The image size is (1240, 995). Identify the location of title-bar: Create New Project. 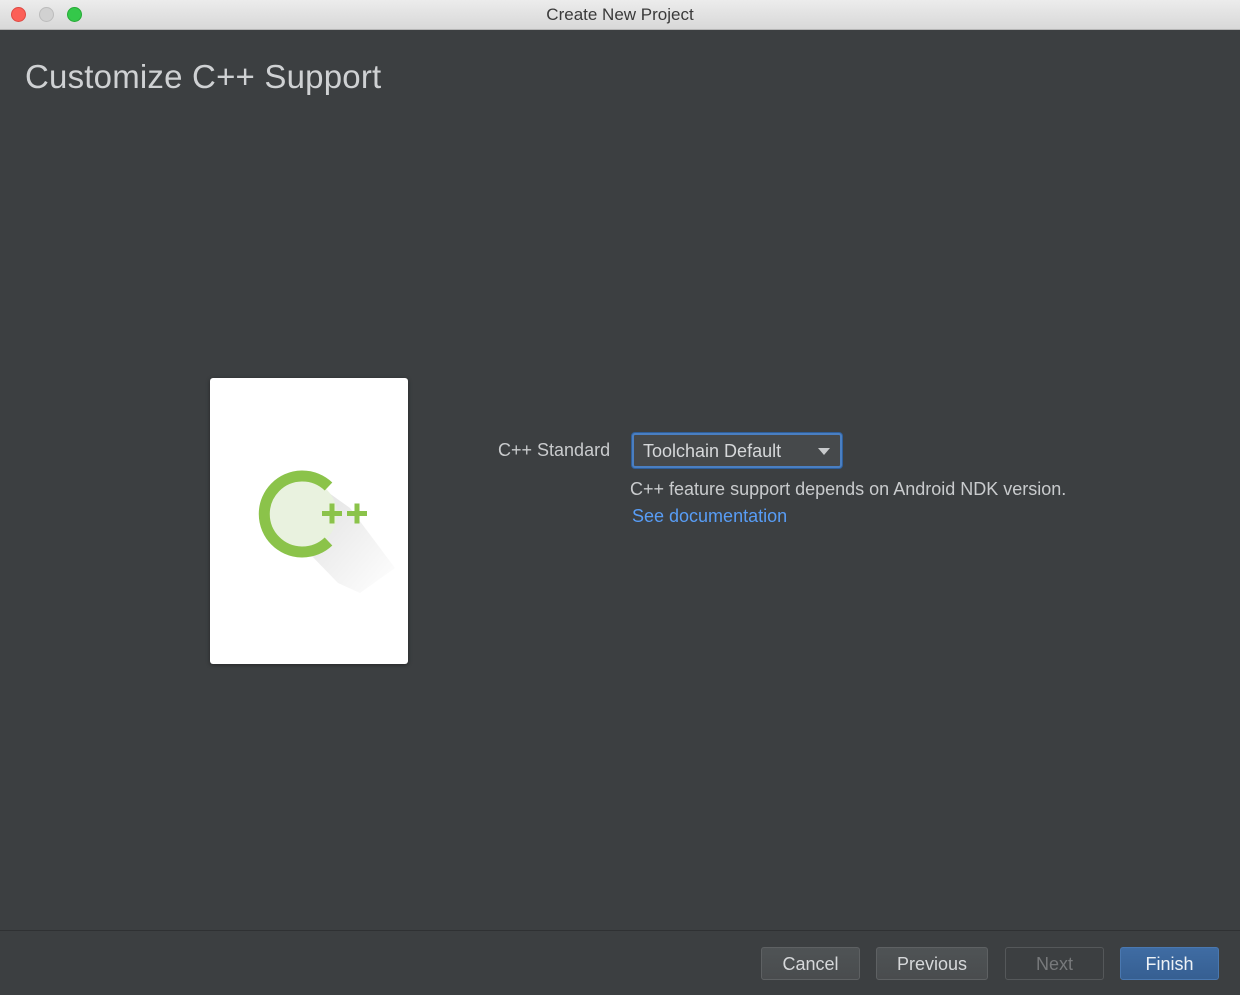
(620, 15).